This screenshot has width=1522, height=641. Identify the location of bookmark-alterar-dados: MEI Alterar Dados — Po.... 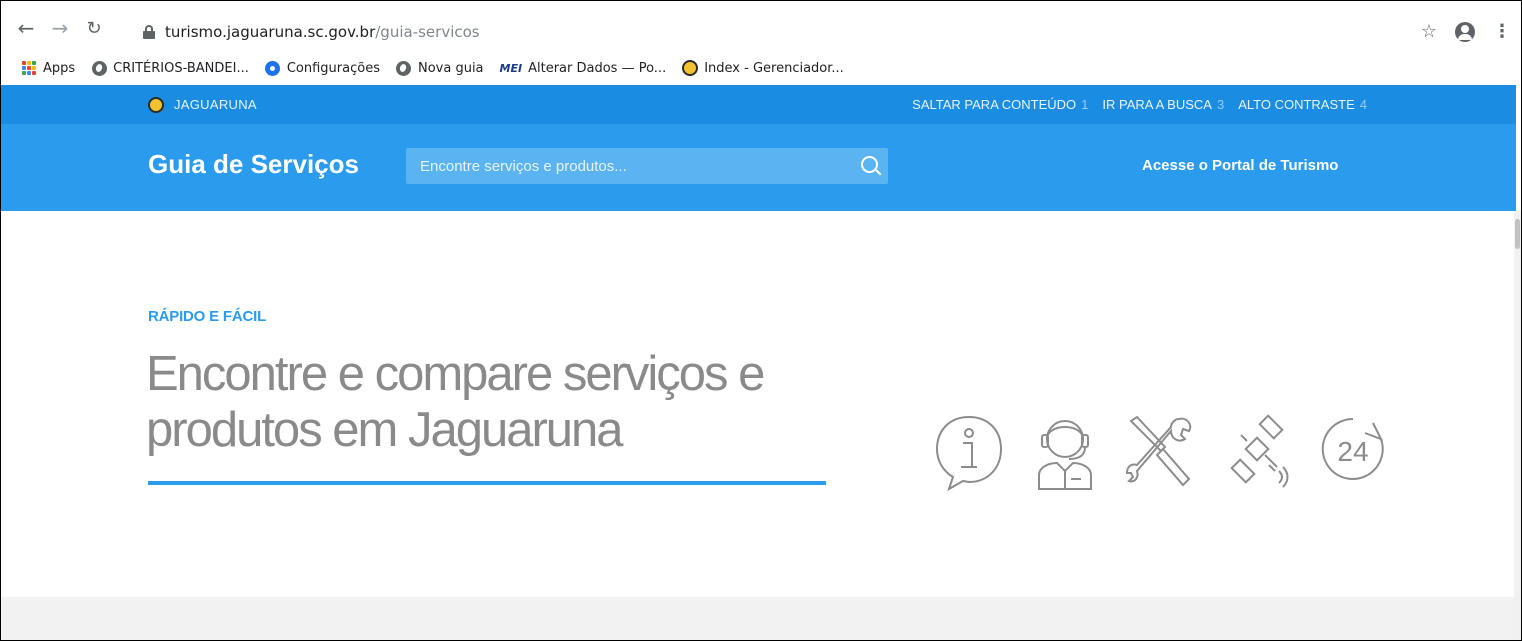
(583, 68).